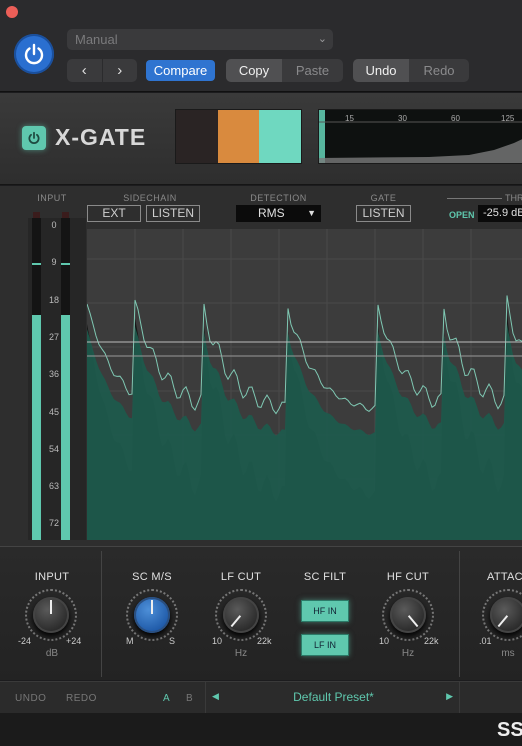 This screenshot has height=746, width=522. Describe the element at coordinates (241, 577) in the screenshot. I see `lf-cut-label: LF CUT` at that location.